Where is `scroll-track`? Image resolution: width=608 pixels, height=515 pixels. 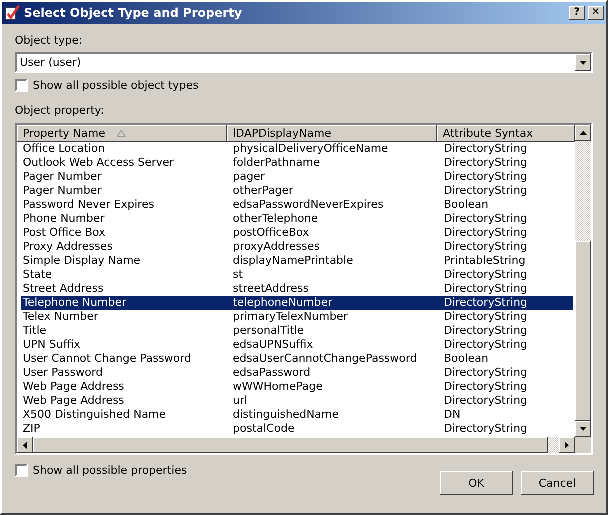
scroll-track is located at coordinates (553, 445).